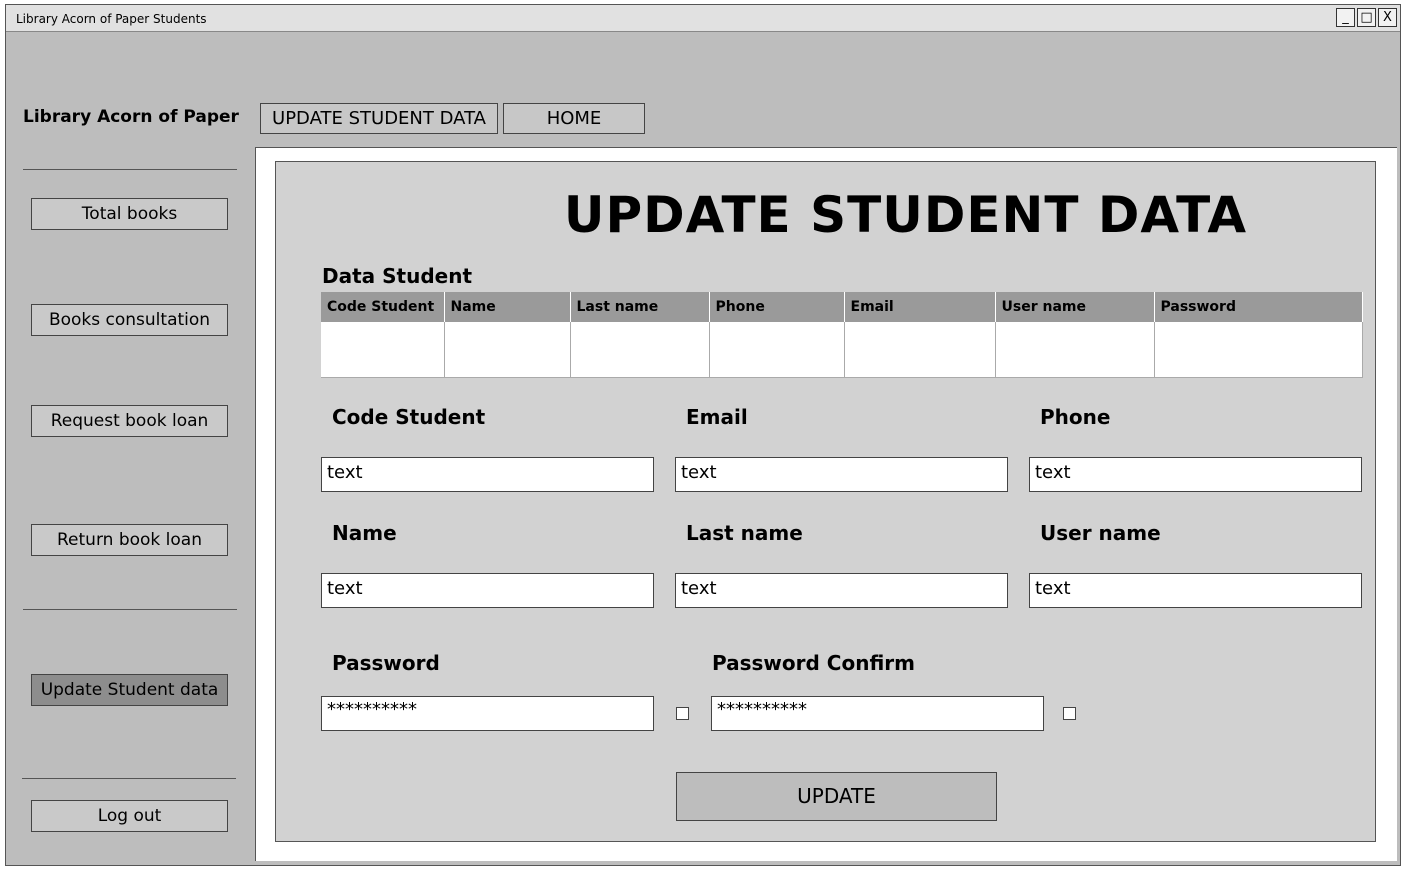 The width and height of the screenshot is (1406, 871). I want to click on column-header: Name, so click(507, 307).